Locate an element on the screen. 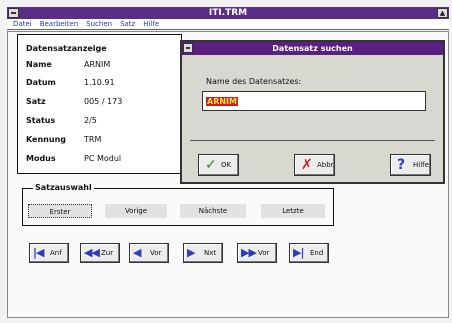 Image resolution: width=452 pixels, height=323 pixels. menu-datei: Datei is located at coordinates (22, 24).